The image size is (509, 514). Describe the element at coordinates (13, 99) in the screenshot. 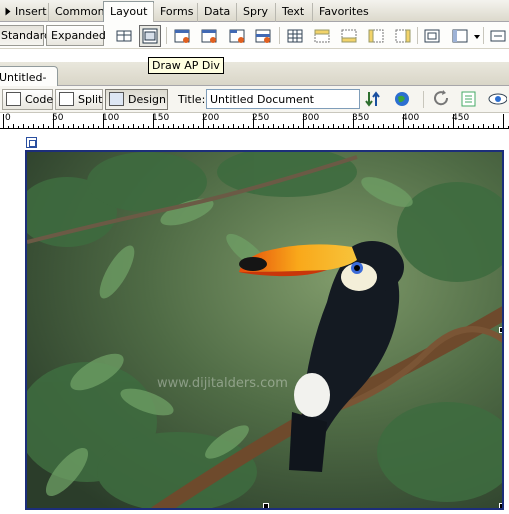

I see `code-view-icon` at that location.